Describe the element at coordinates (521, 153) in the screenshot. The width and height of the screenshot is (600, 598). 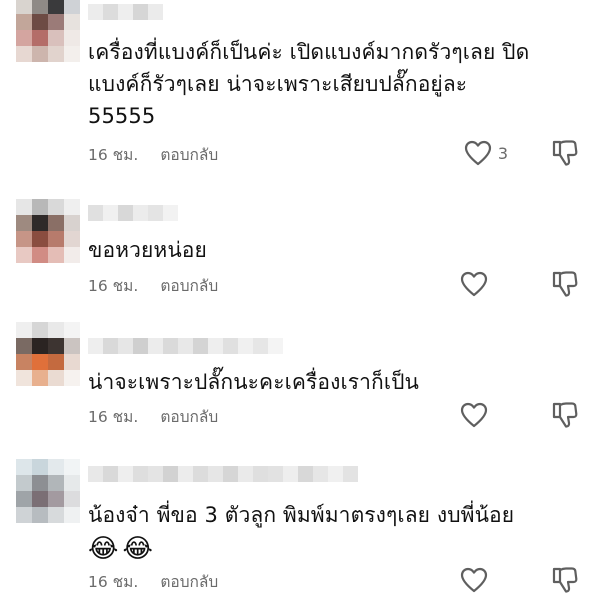
I see `comment-actions: 3` at that location.